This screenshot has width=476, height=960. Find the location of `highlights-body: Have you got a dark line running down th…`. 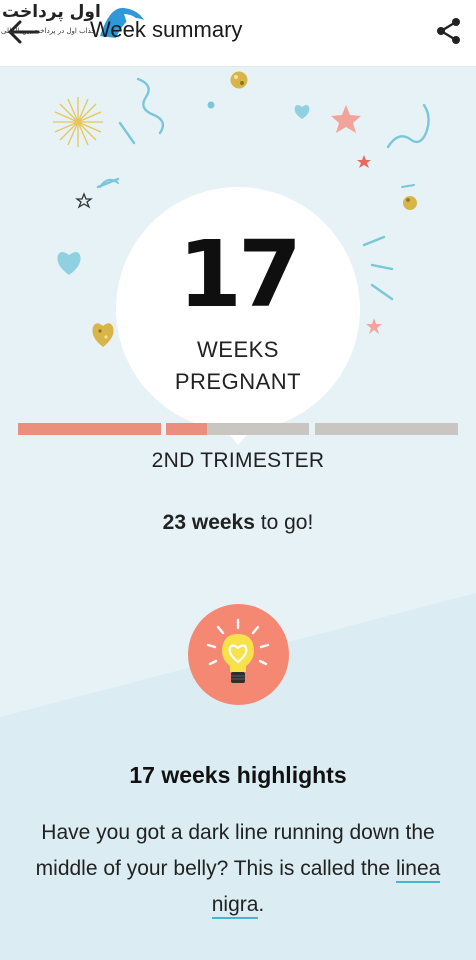

highlights-body: Have you got a dark line running down th… is located at coordinates (238, 869).